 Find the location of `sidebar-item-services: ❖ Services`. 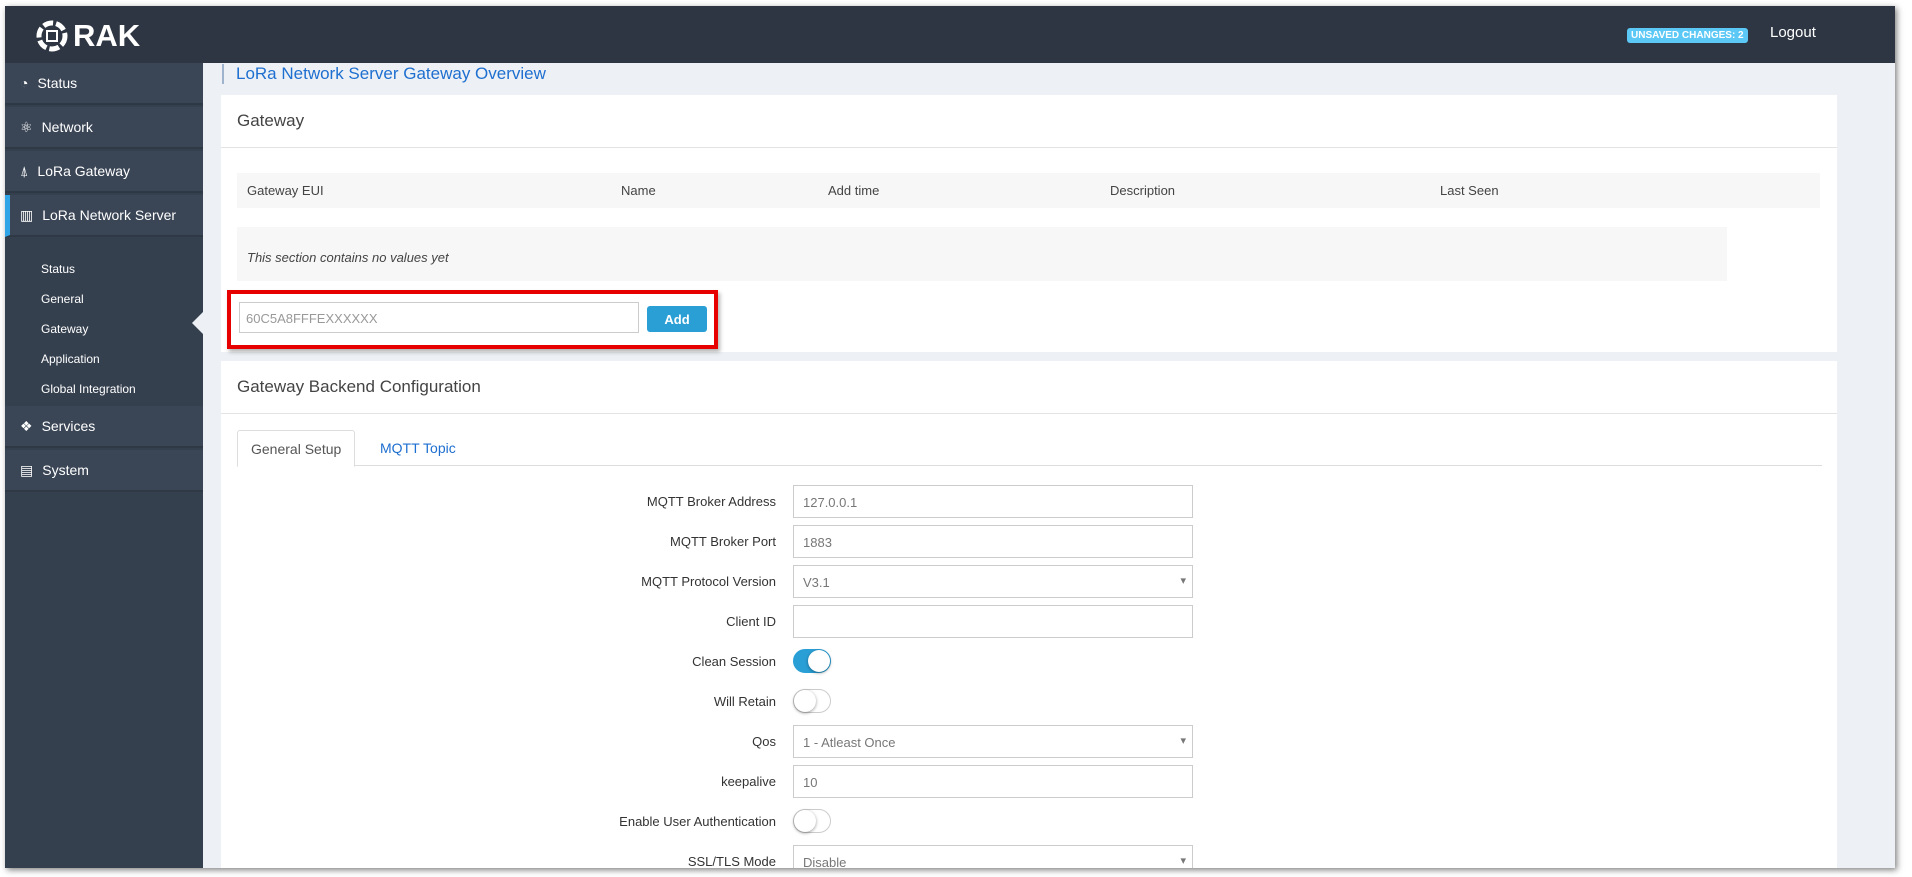

sidebar-item-services: ❖ Services is located at coordinates (104, 427).